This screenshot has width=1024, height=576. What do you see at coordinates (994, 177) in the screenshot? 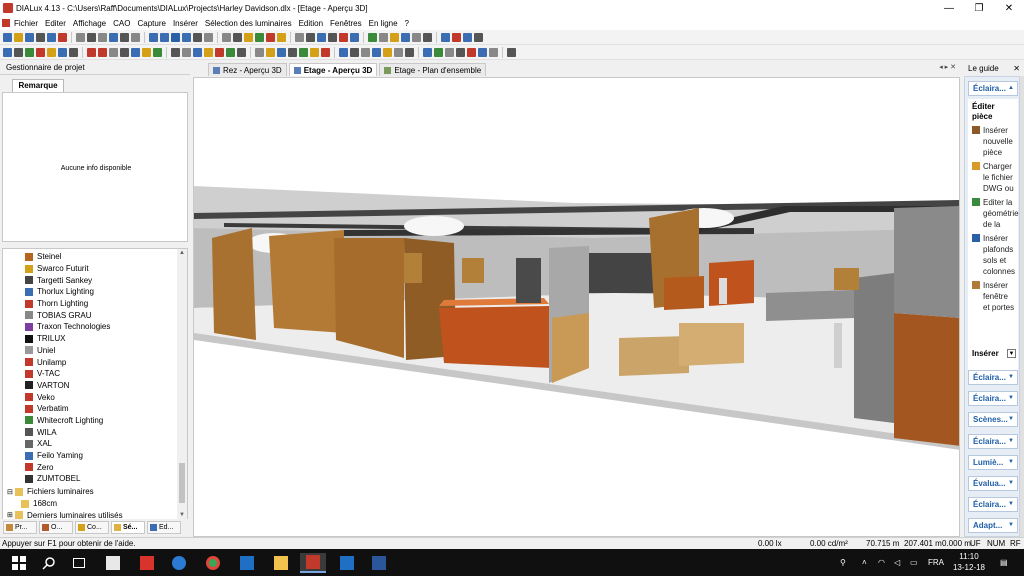
I see `guide-load-dwg: Charger le fichier DWG ou` at bounding box center [994, 177].